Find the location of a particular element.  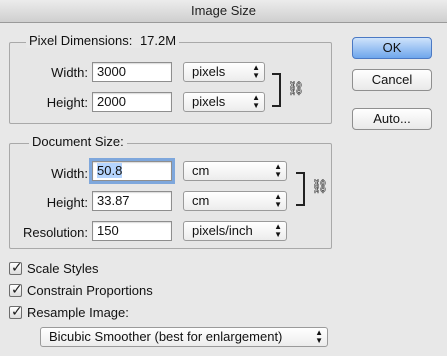

pixel-dimensions-label: Pixel Dimensions: is located at coordinates (81, 40).